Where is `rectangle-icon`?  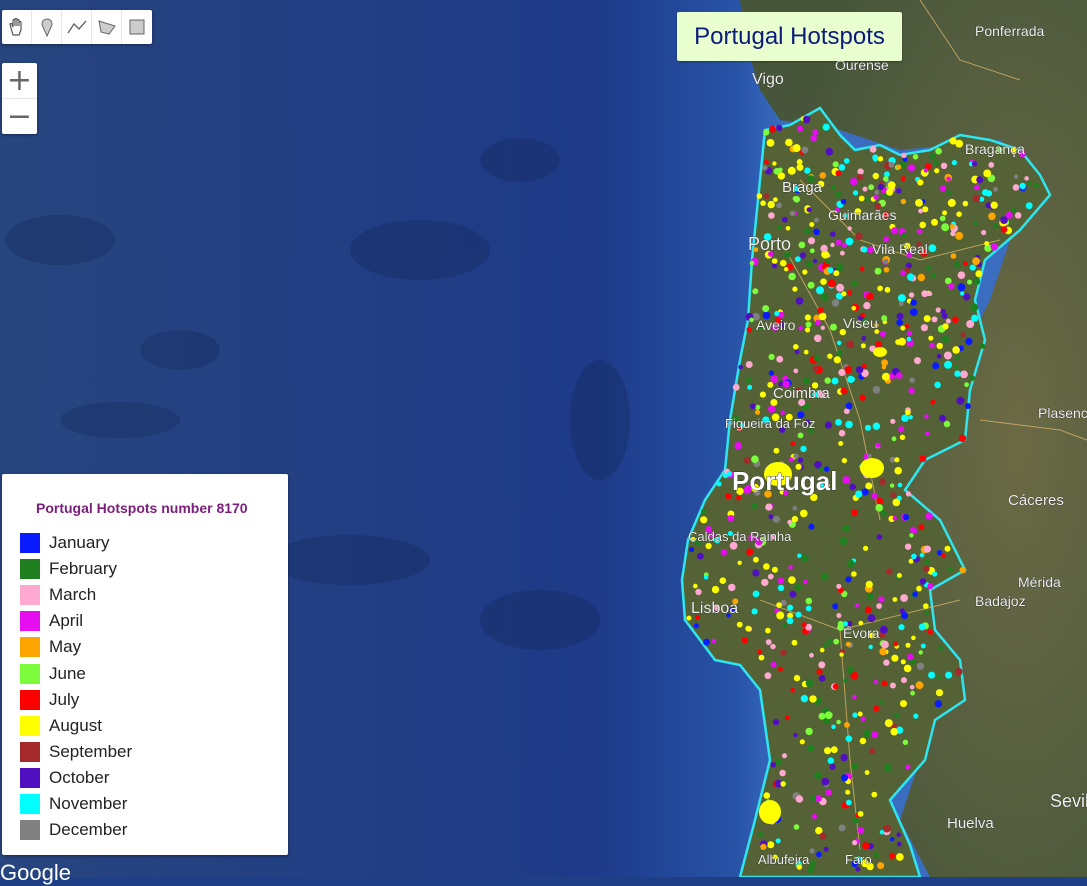
rectangle-icon is located at coordinates (137, 27).